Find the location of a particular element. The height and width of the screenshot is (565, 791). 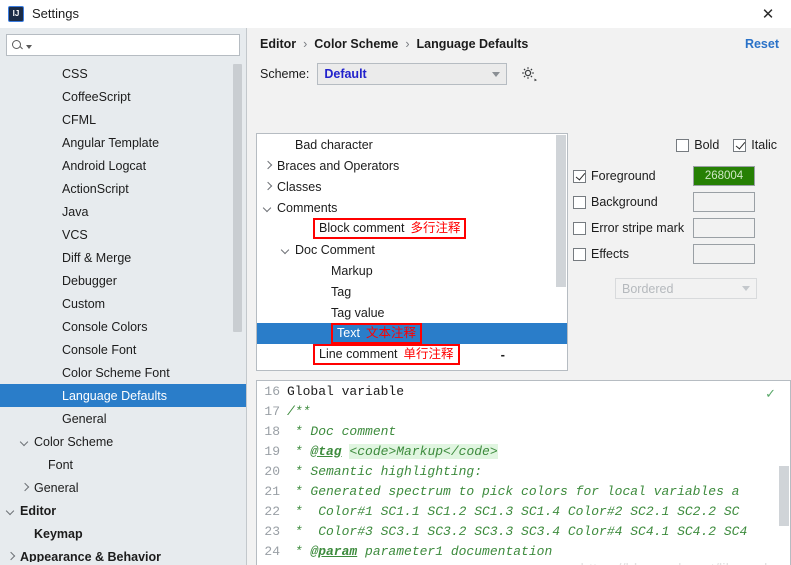

italic-checkbox: Italic is located at coordinates (755, 145).